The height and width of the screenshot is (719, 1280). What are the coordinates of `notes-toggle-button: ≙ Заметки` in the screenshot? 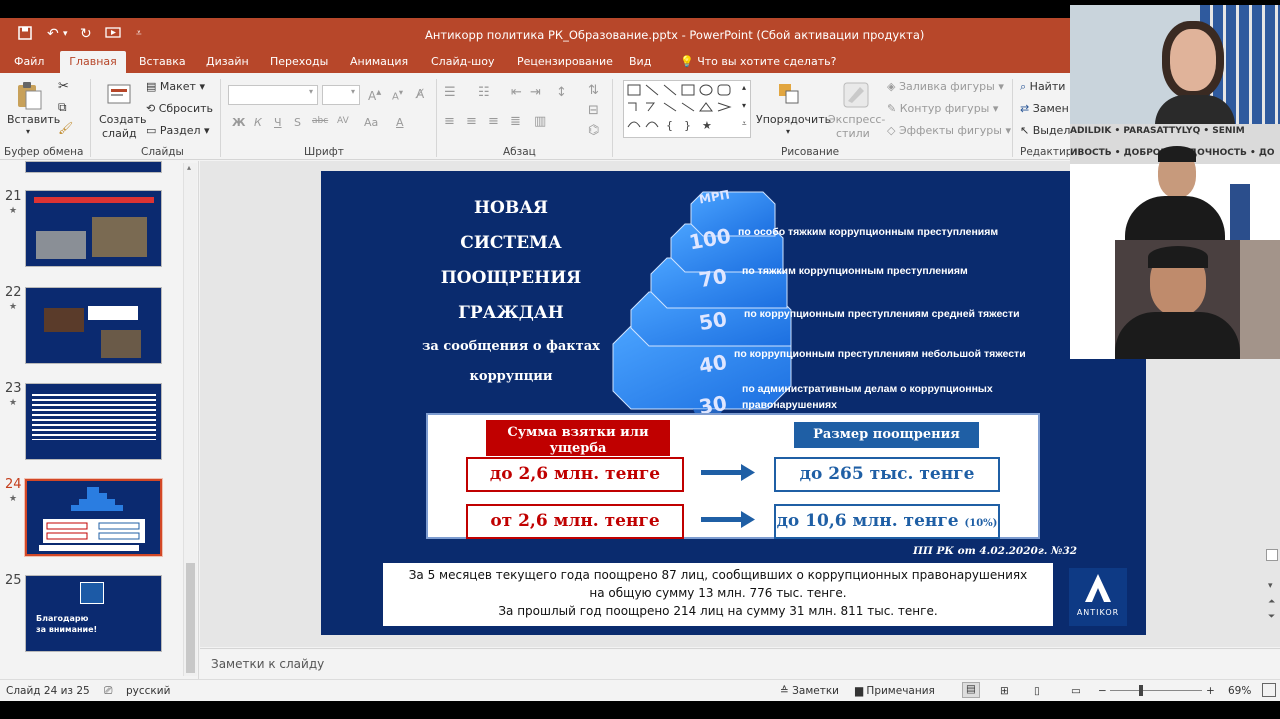 It's located at (809, 691).